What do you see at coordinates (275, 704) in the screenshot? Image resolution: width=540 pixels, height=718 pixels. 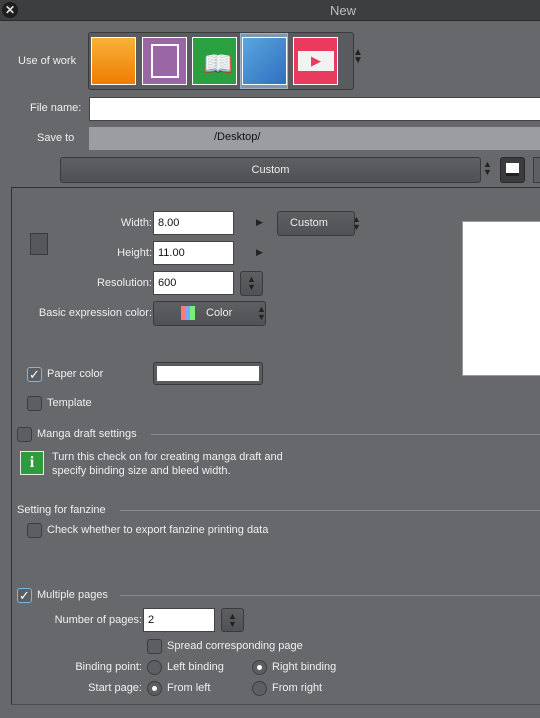 I see `panel-bottom` at bounding box center [275, 704].